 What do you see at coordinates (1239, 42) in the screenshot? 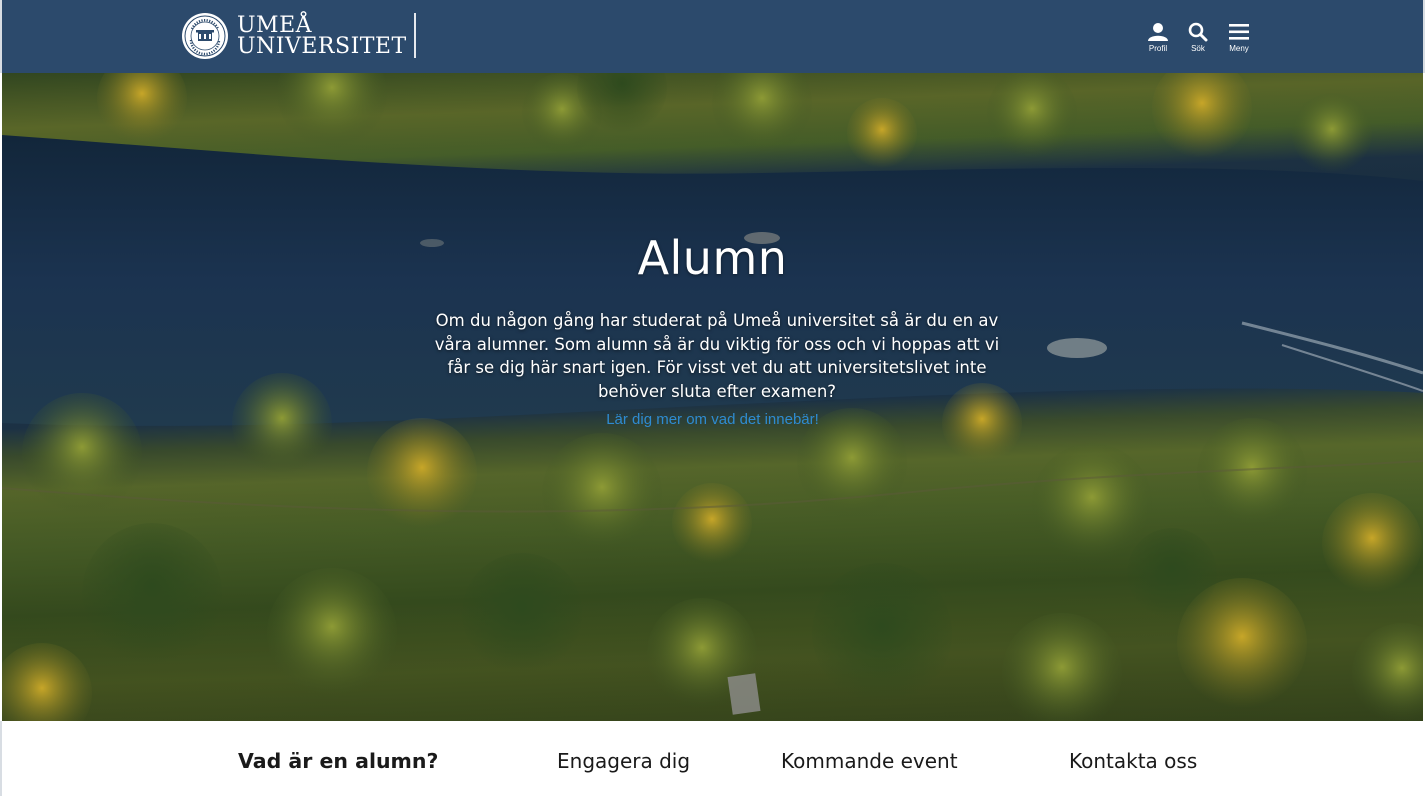
I see `menu-button: Meny` at bounding box center [1239, 42].